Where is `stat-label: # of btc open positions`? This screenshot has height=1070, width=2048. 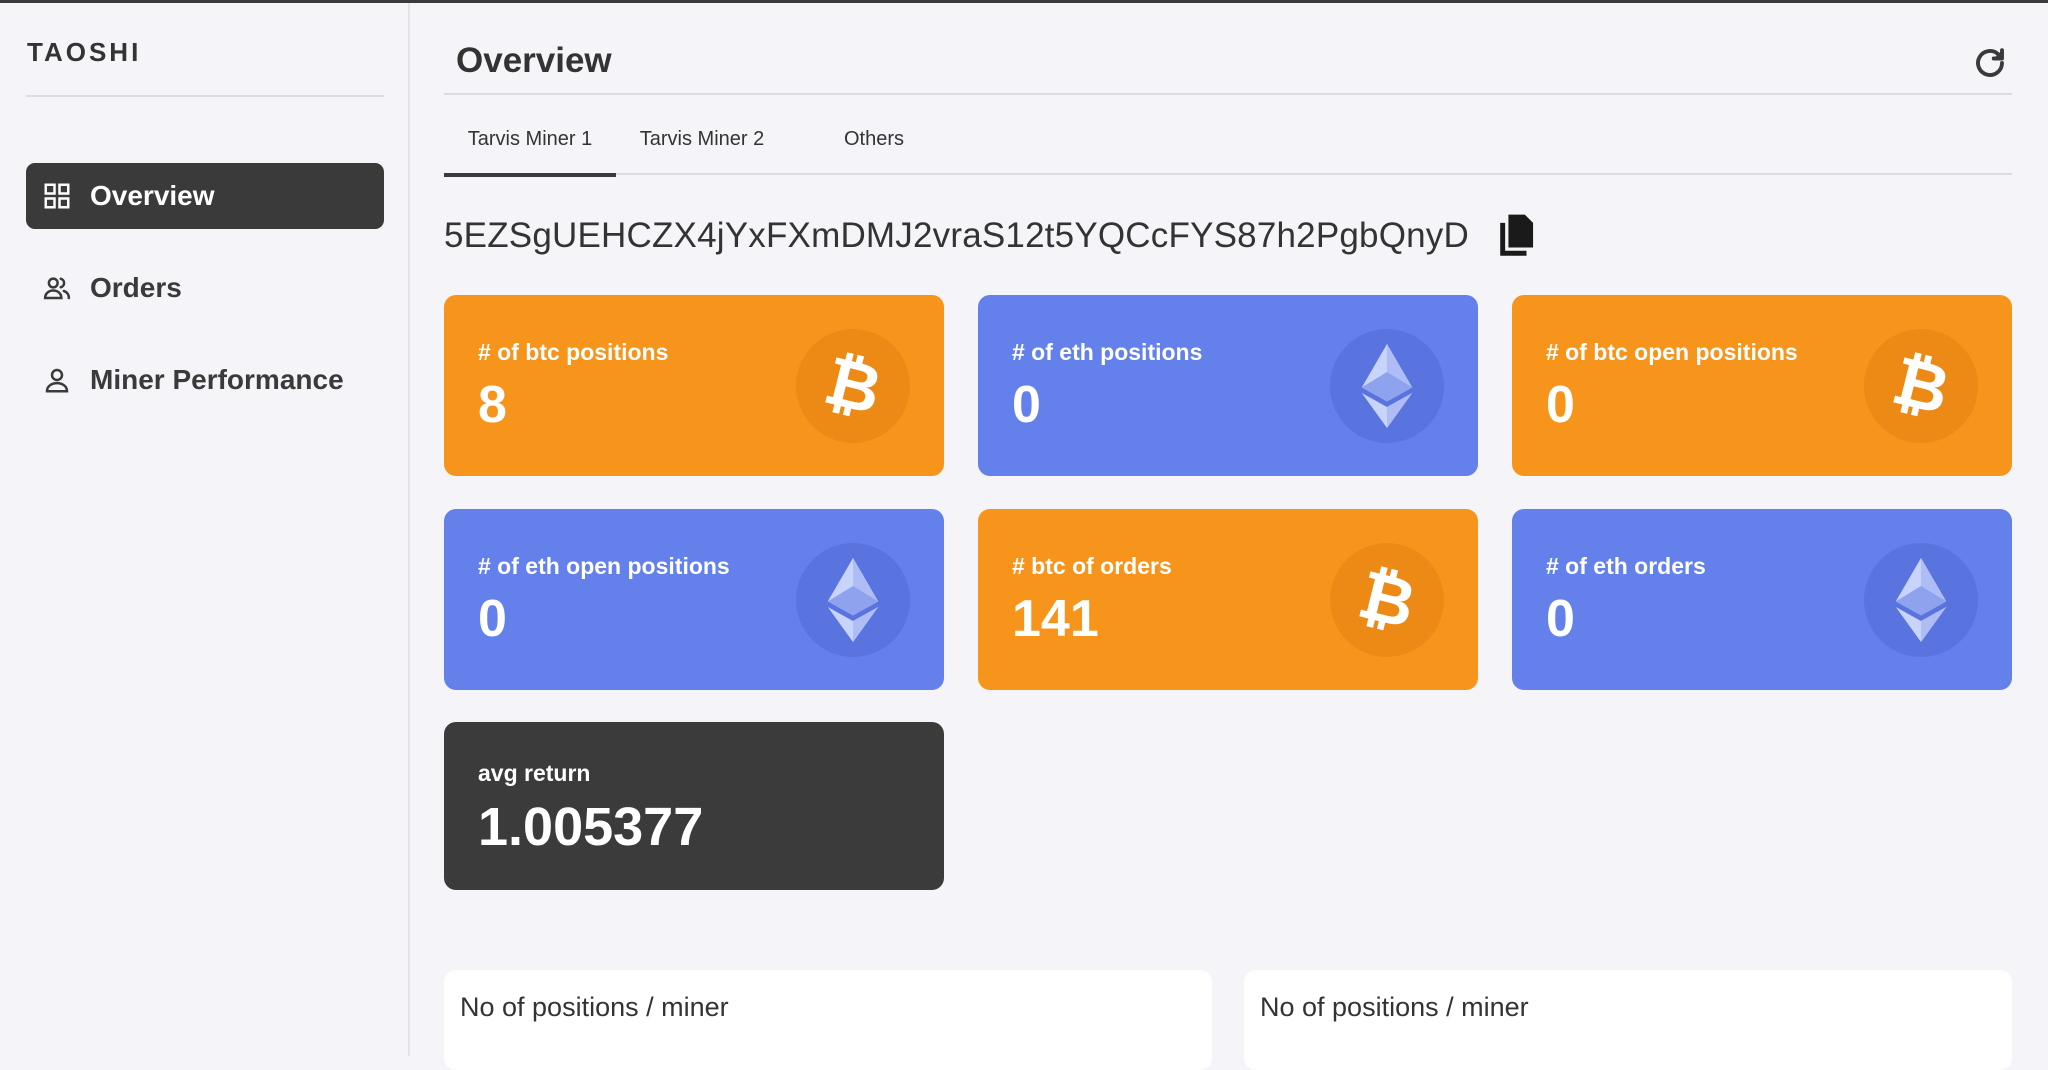
stat-label: # of btc open positions is located at coordinates (1672, 352).